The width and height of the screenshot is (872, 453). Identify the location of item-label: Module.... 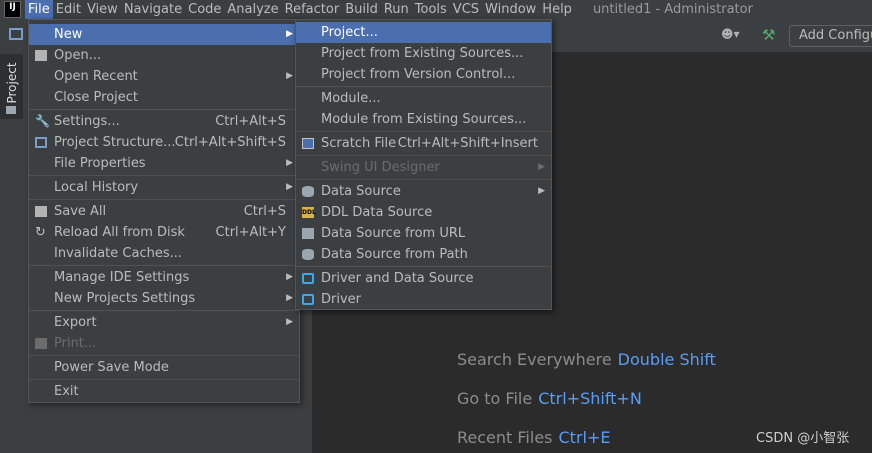
(351, 98).